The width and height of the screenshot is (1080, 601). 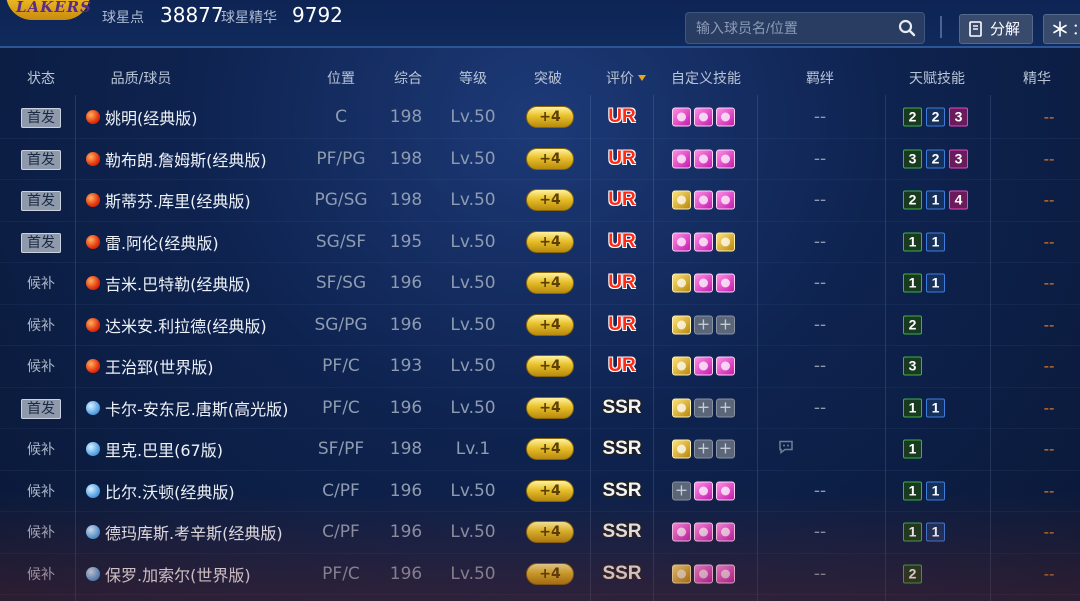 I want to click on player-name-cell: 卡尔-安东尼.唐斯(高光版), so click(x=187, y=408).